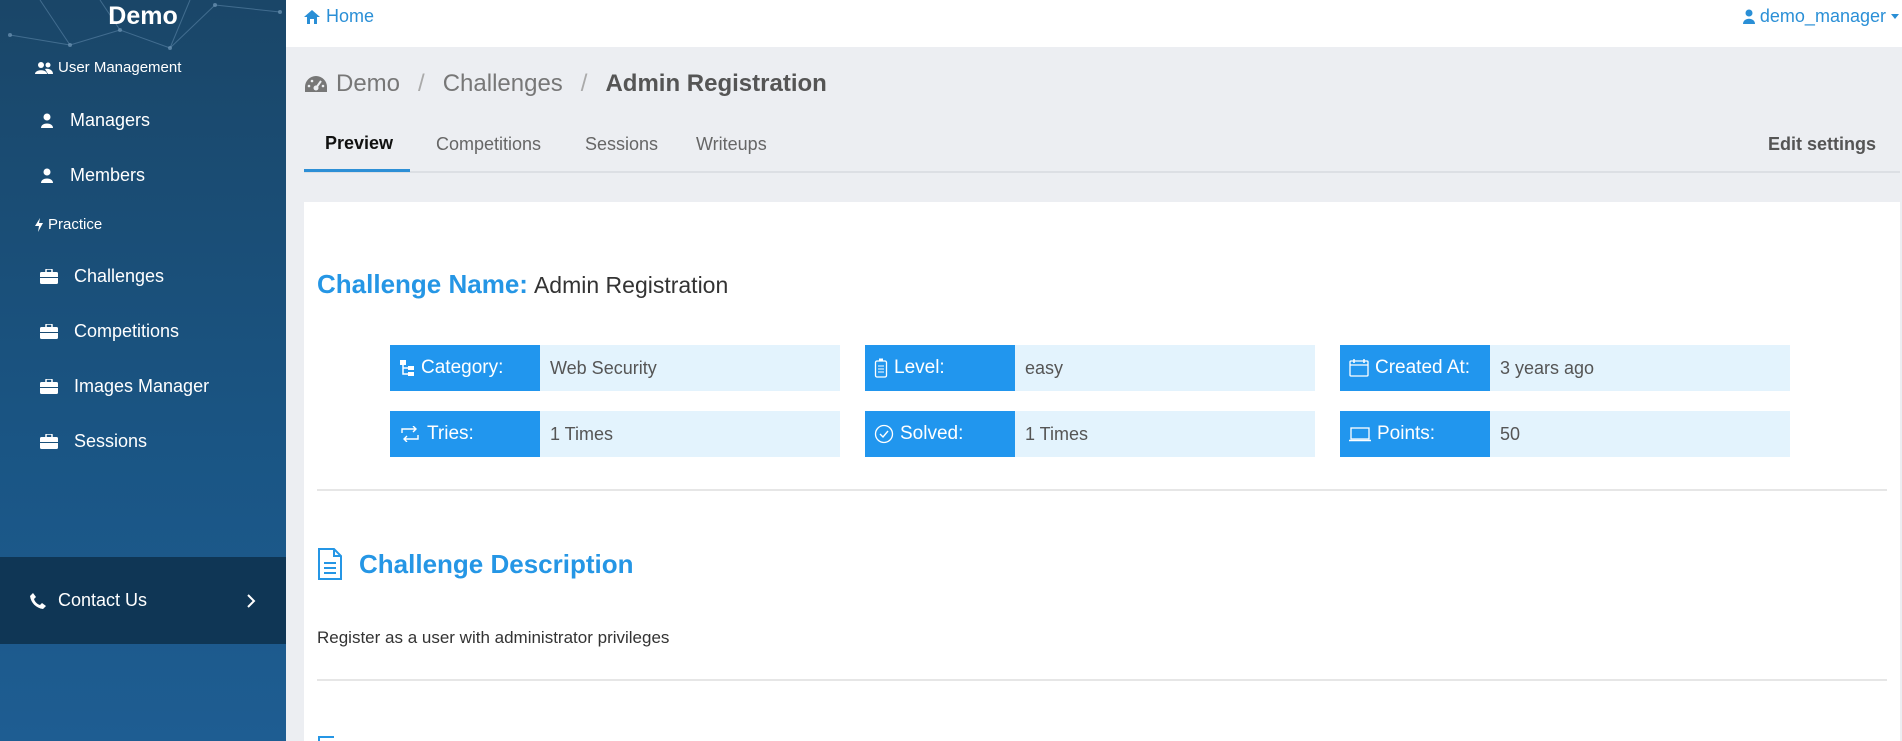 The width and height of the screenshot is (1902, 741). I want to click on description-heading: Challenge Description, so click(475, 564).